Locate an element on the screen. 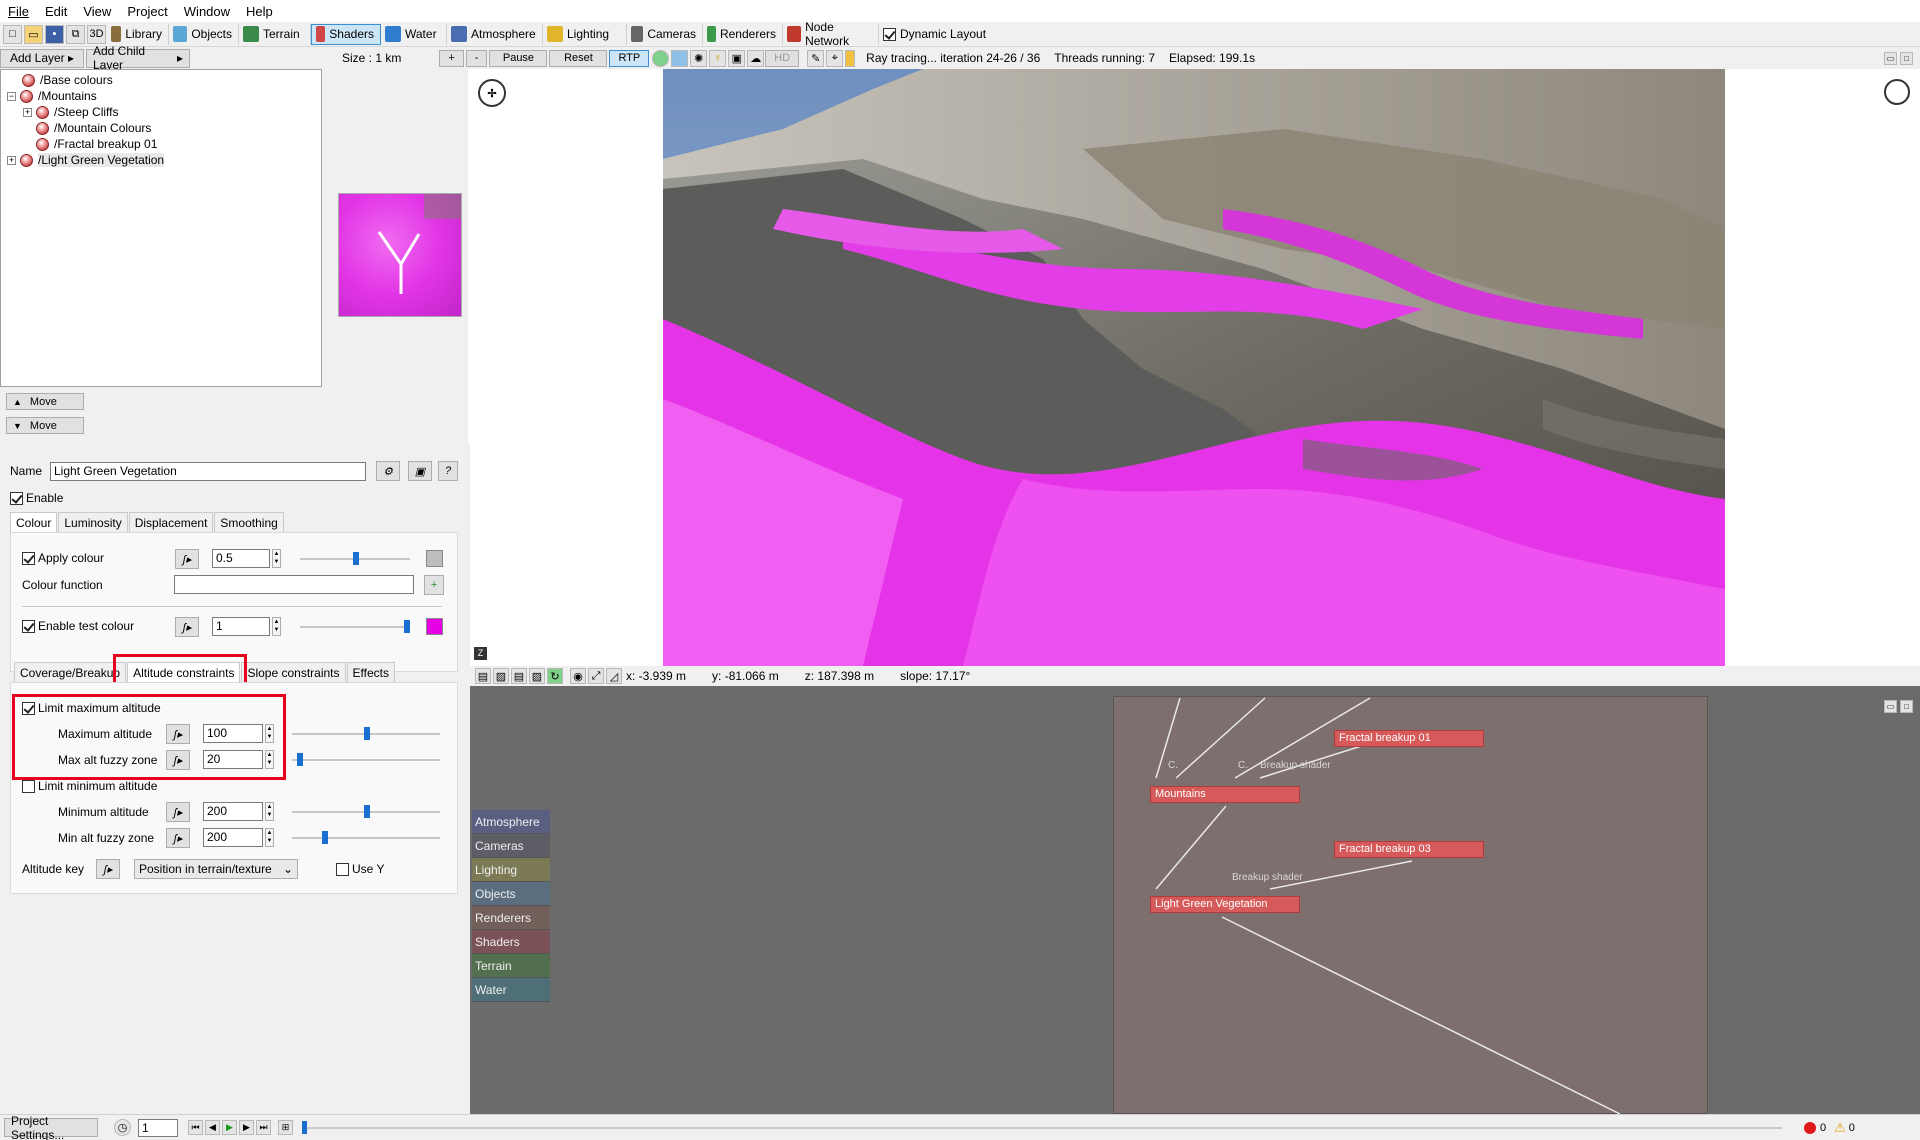 The image size is (1920, 1140). brush-icon: ✎ is located at coordinates (816, 58).